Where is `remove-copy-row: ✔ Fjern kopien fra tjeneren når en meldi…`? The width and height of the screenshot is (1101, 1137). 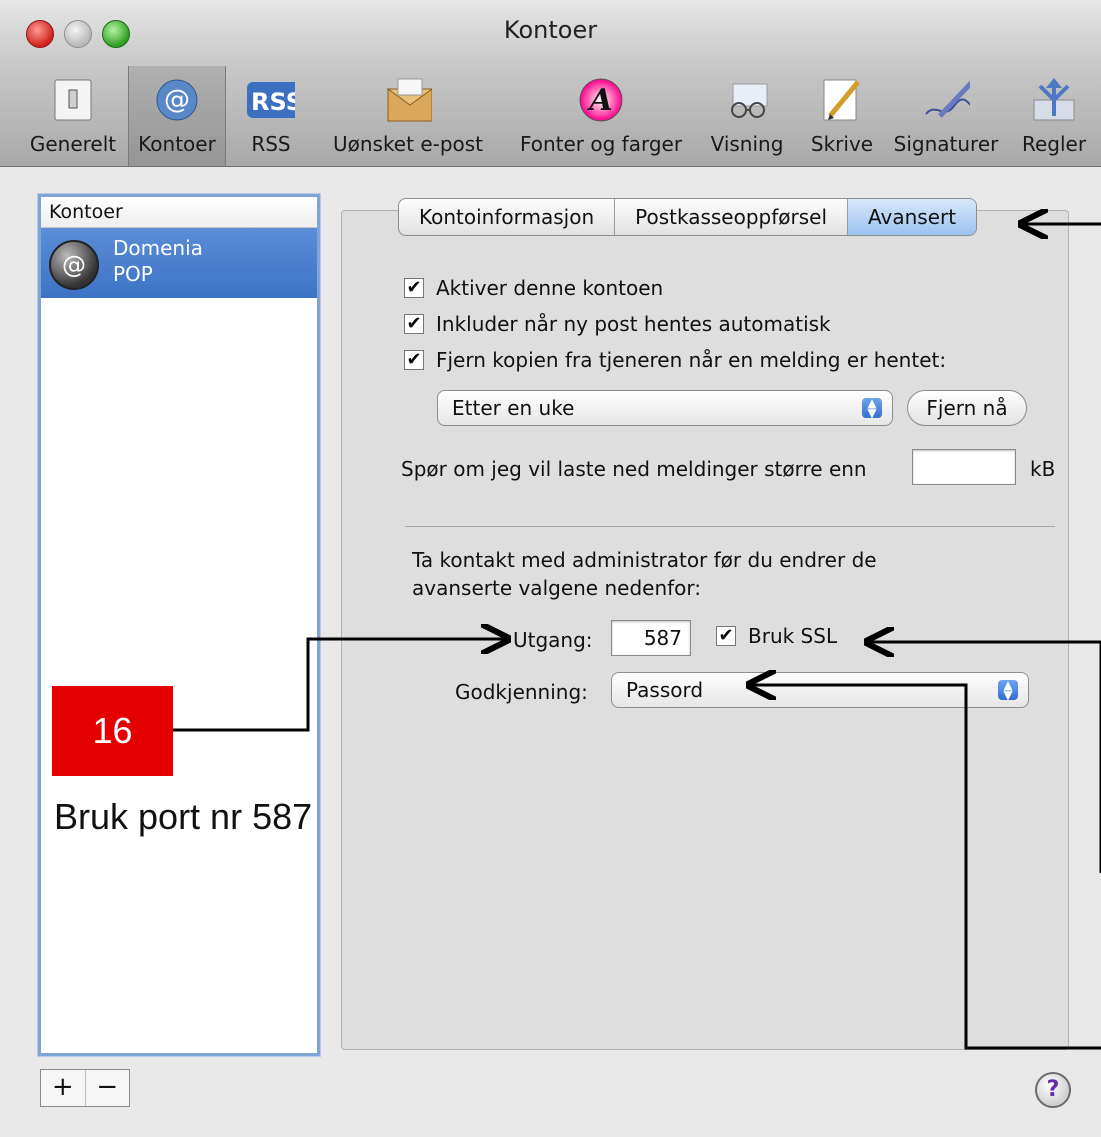
remove-copy-row: ✔ Fjern kopien fra tjeneren når en meldi… is located at coordinates (675, 360).